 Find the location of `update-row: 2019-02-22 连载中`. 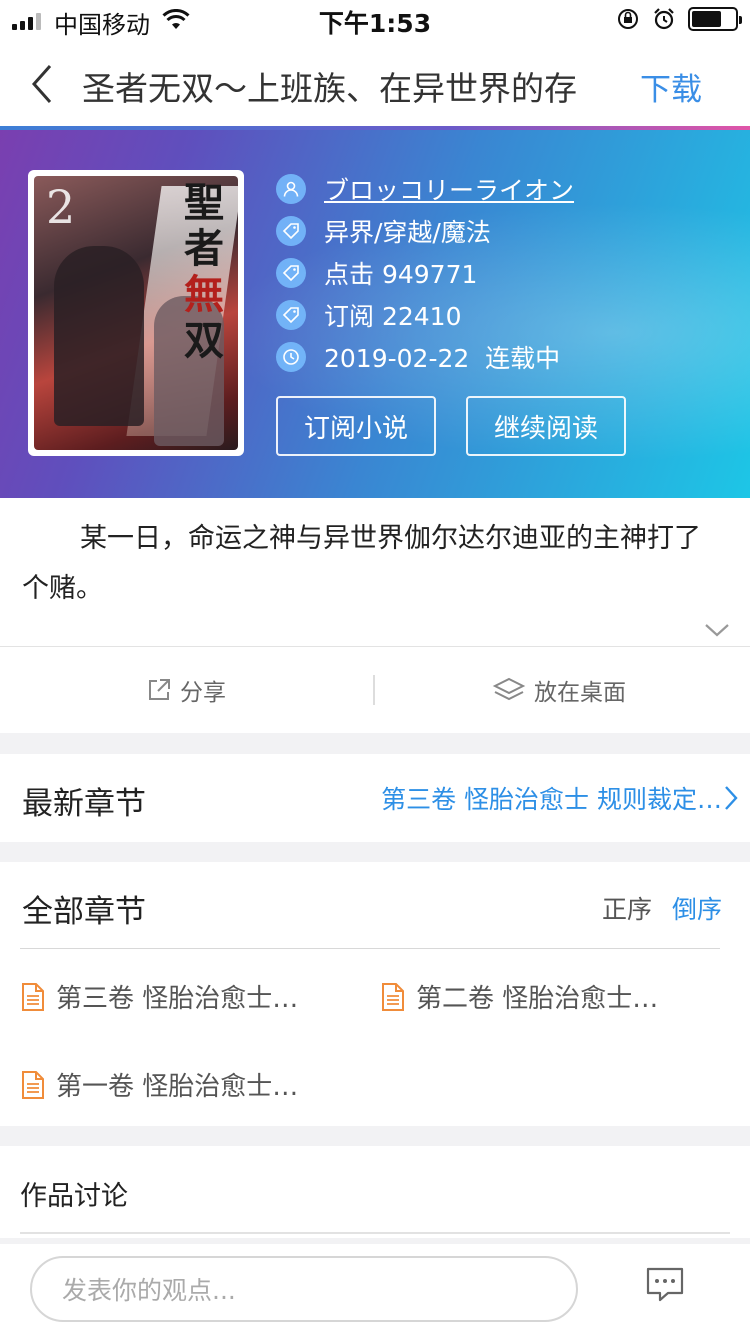

update-row: 2019-02-22 连载中 is located at coordinates (425, 357).